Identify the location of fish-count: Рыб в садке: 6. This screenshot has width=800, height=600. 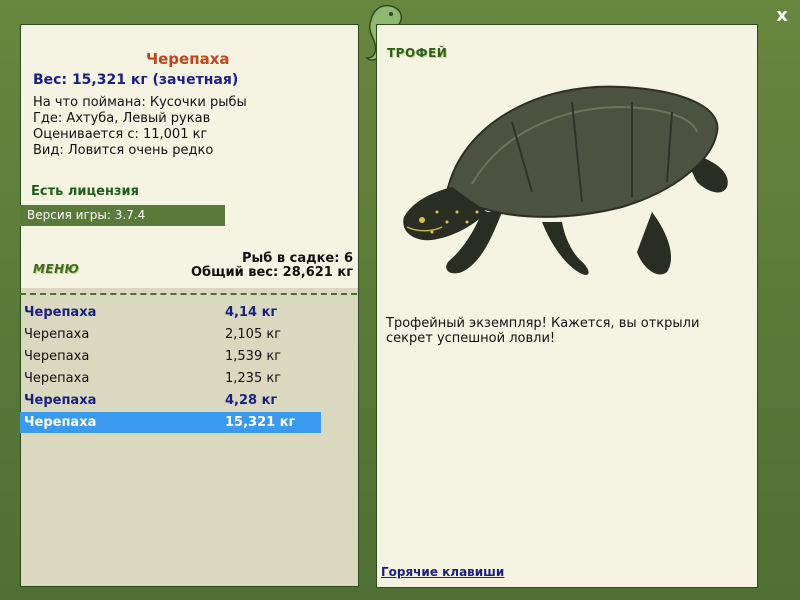
(297, 258).